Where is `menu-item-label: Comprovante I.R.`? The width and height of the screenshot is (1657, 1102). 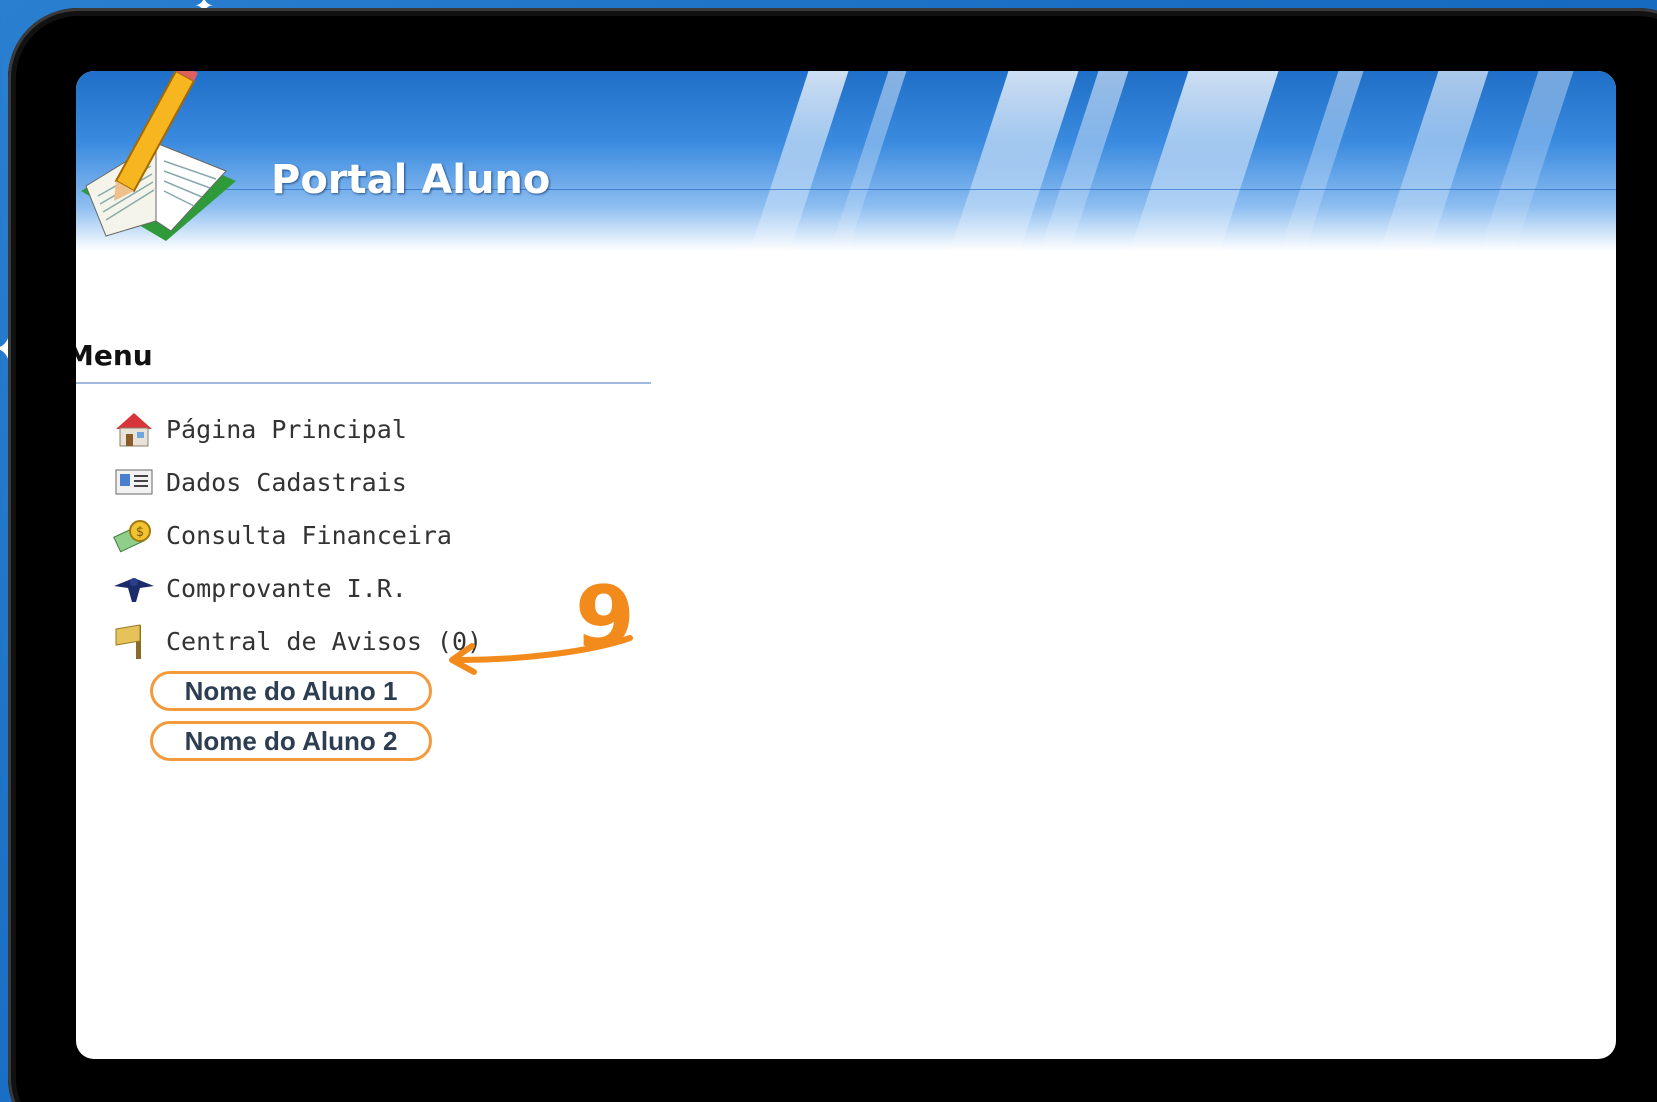
menu-item-label: Comprovante I.R. is located at coordinates (286, 588).